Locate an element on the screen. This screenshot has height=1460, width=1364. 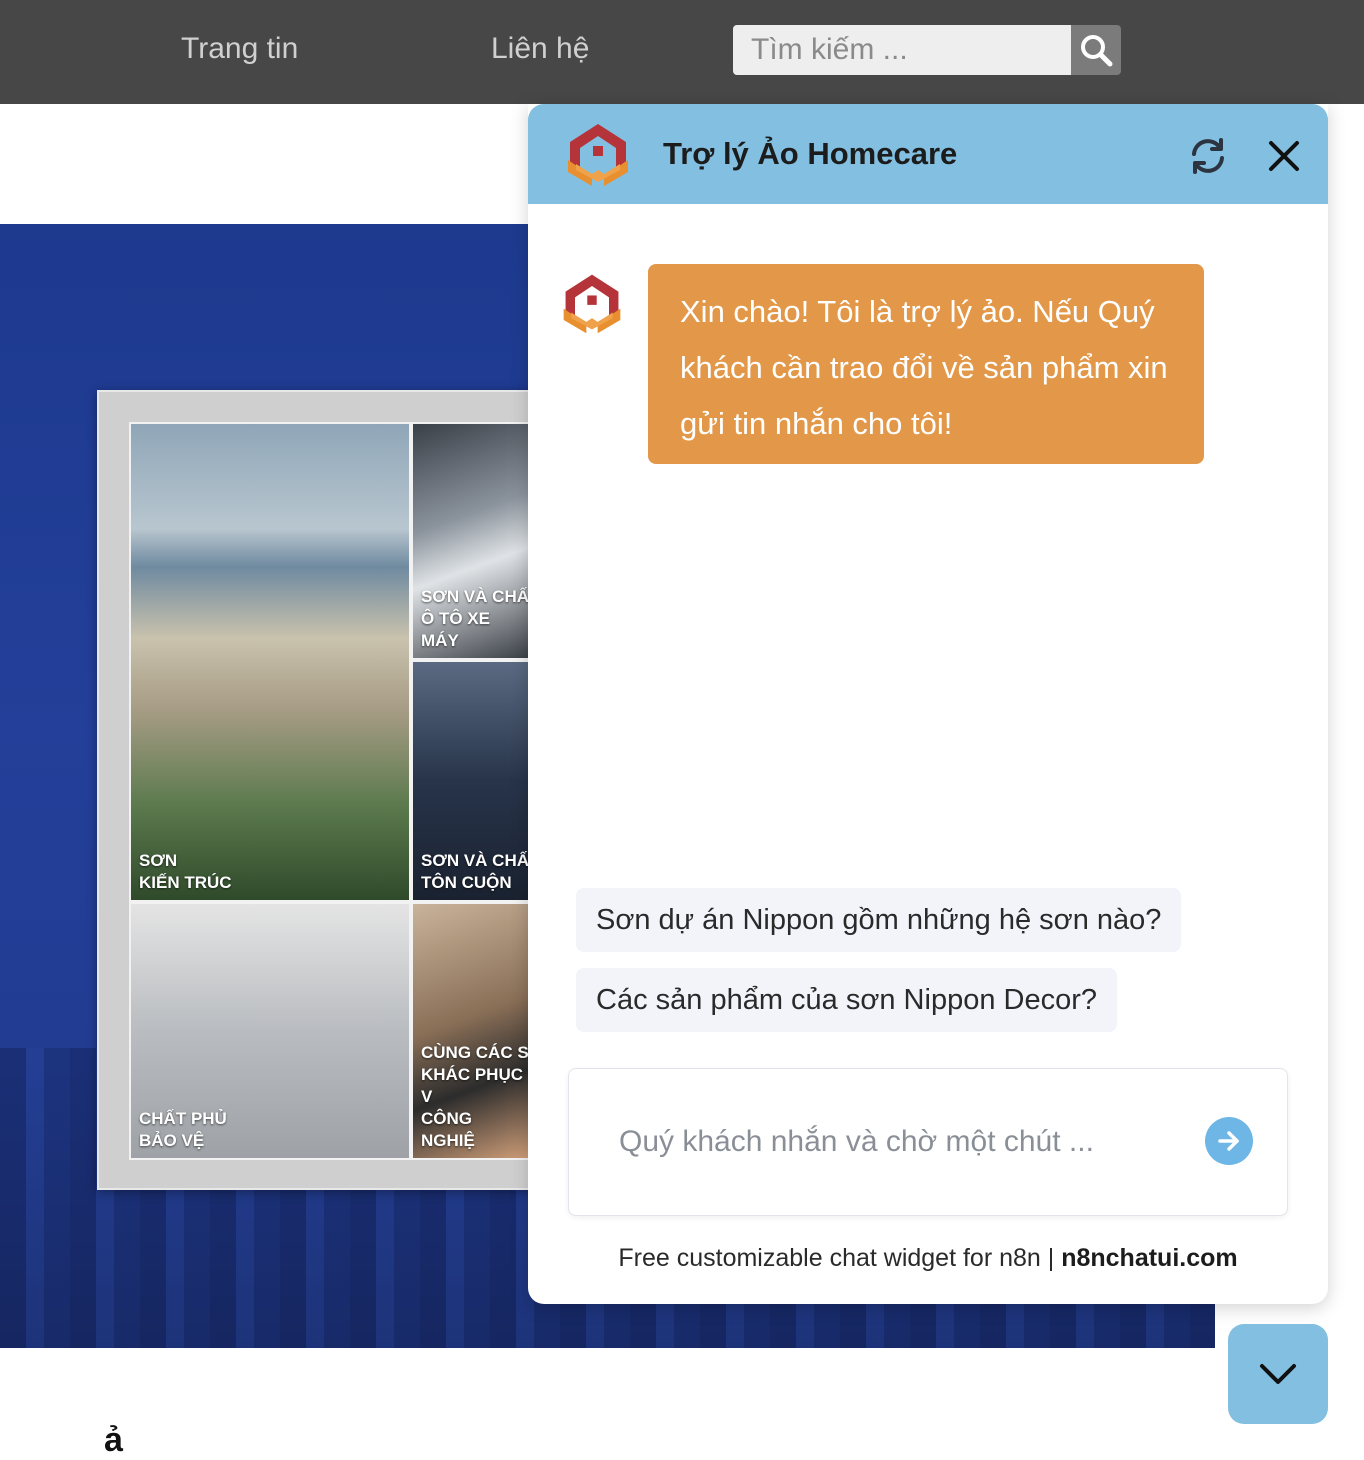
close-button is located at coordinates (1284, 156).